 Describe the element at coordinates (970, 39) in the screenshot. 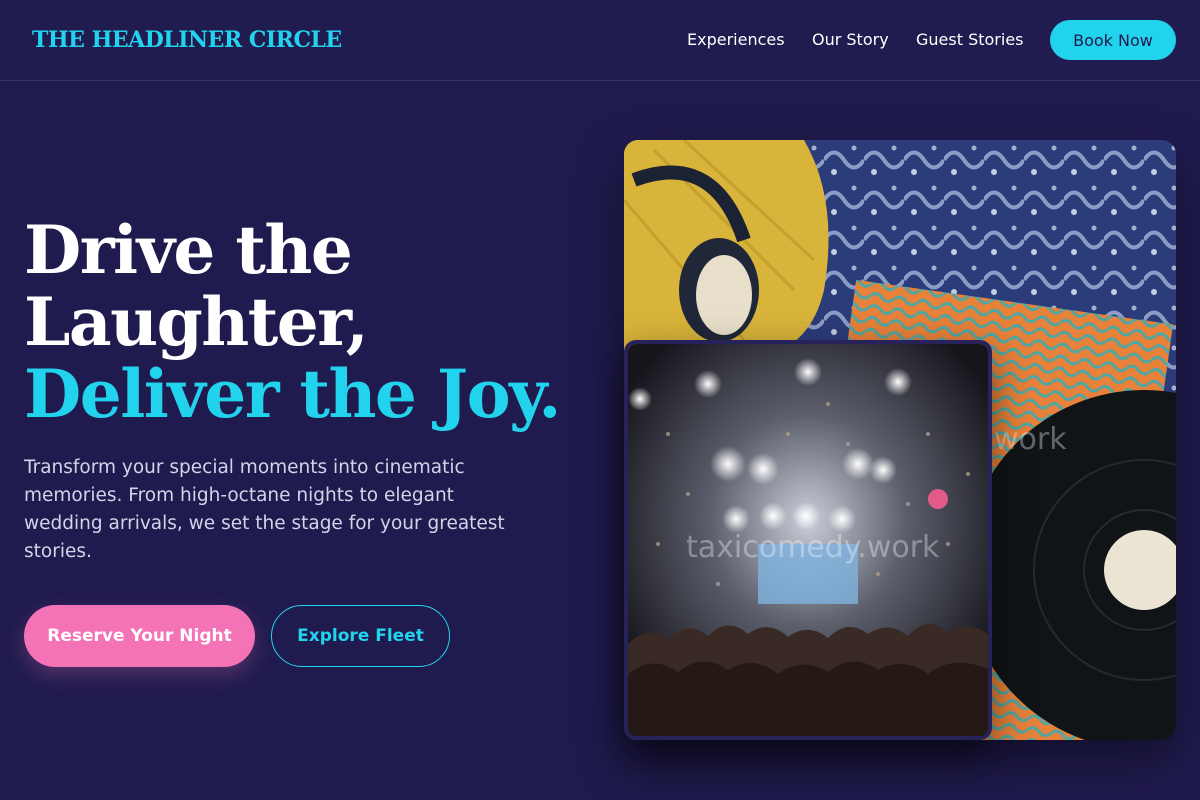

I see `nav-link-guest-stories: Guest Stories` at that location.